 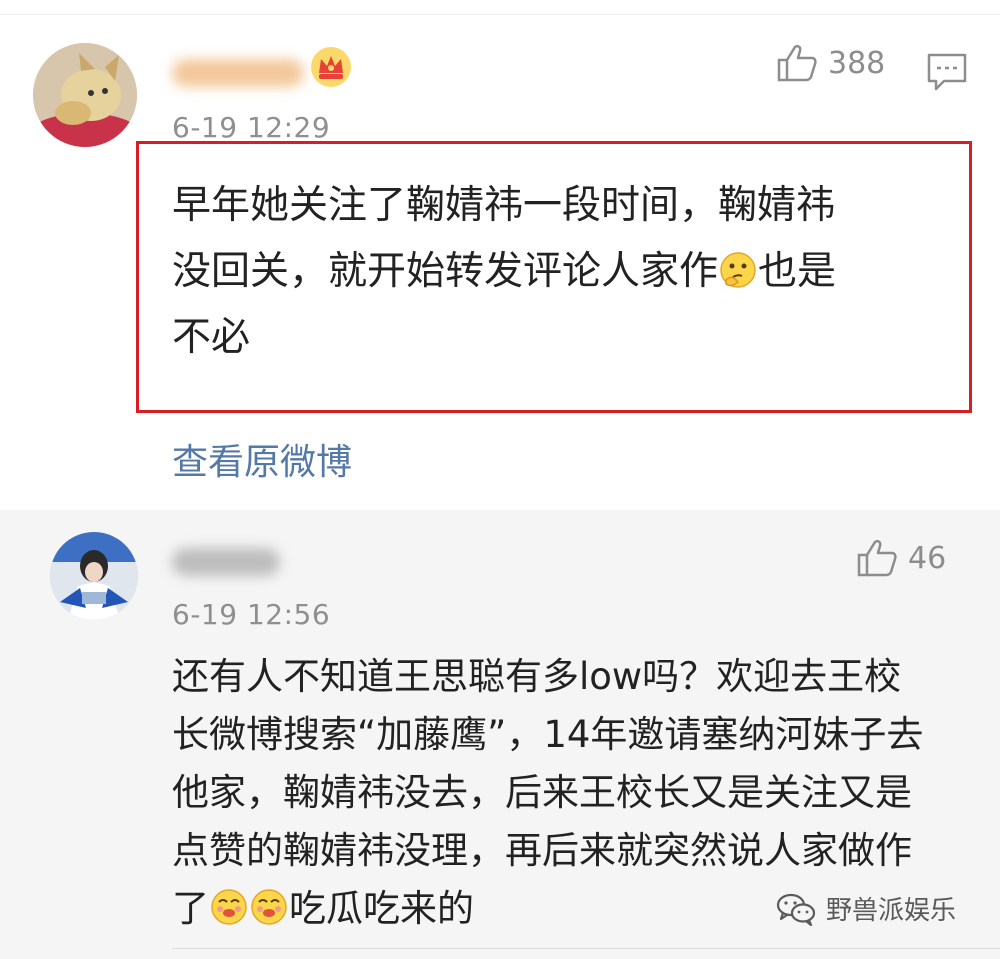 I want to click on comment-timestamp: 6-19 12:56, so click(x=251, y=614).